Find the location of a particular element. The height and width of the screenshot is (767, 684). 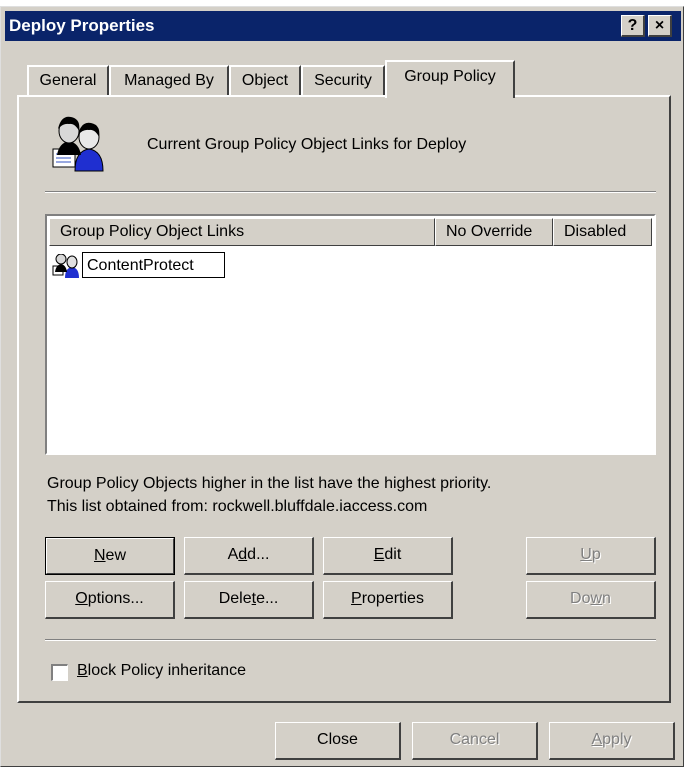

tab-group-policy: Group Policy is located at coordinates (450, 79).